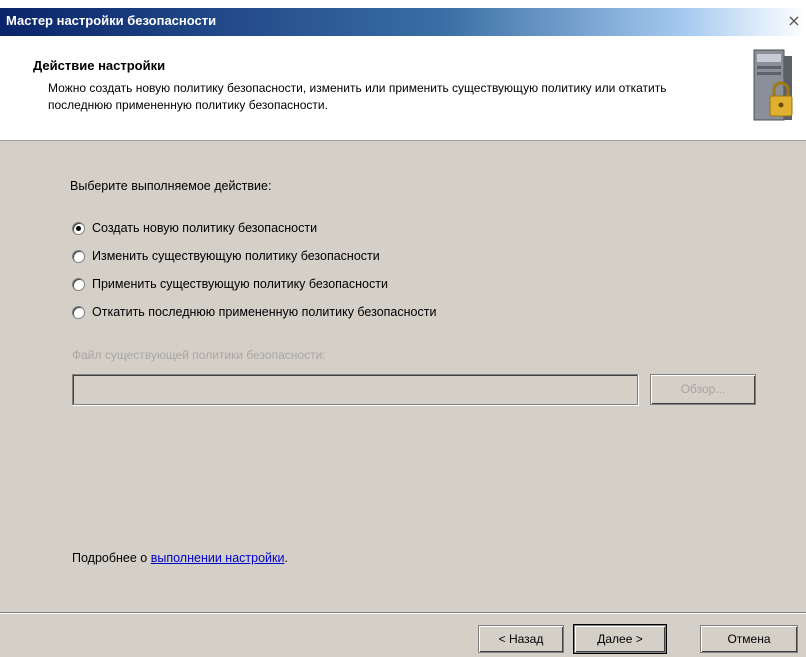  Describe the element at coordinates (403, 22) in the screenshot. I see `title-bar: Мастер настройки безопасности ×` at that location.